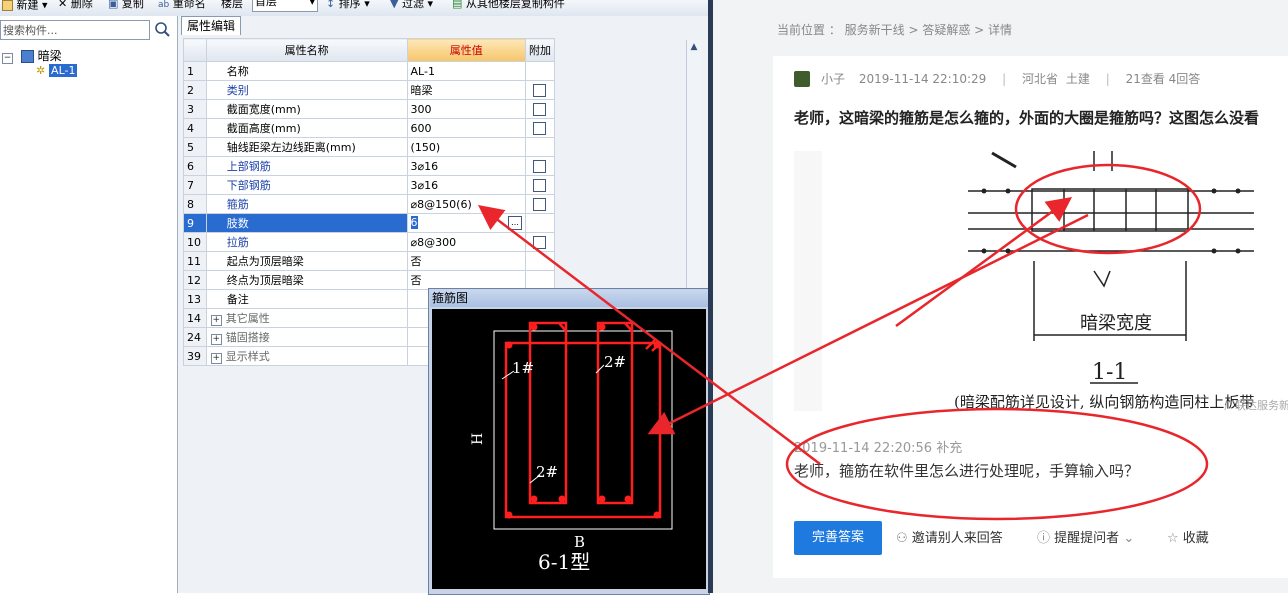  What do you see at coordinates (422, 71) in the screenshot?
I see `property-value-label: AL-1` at bounding box center [422, 71].